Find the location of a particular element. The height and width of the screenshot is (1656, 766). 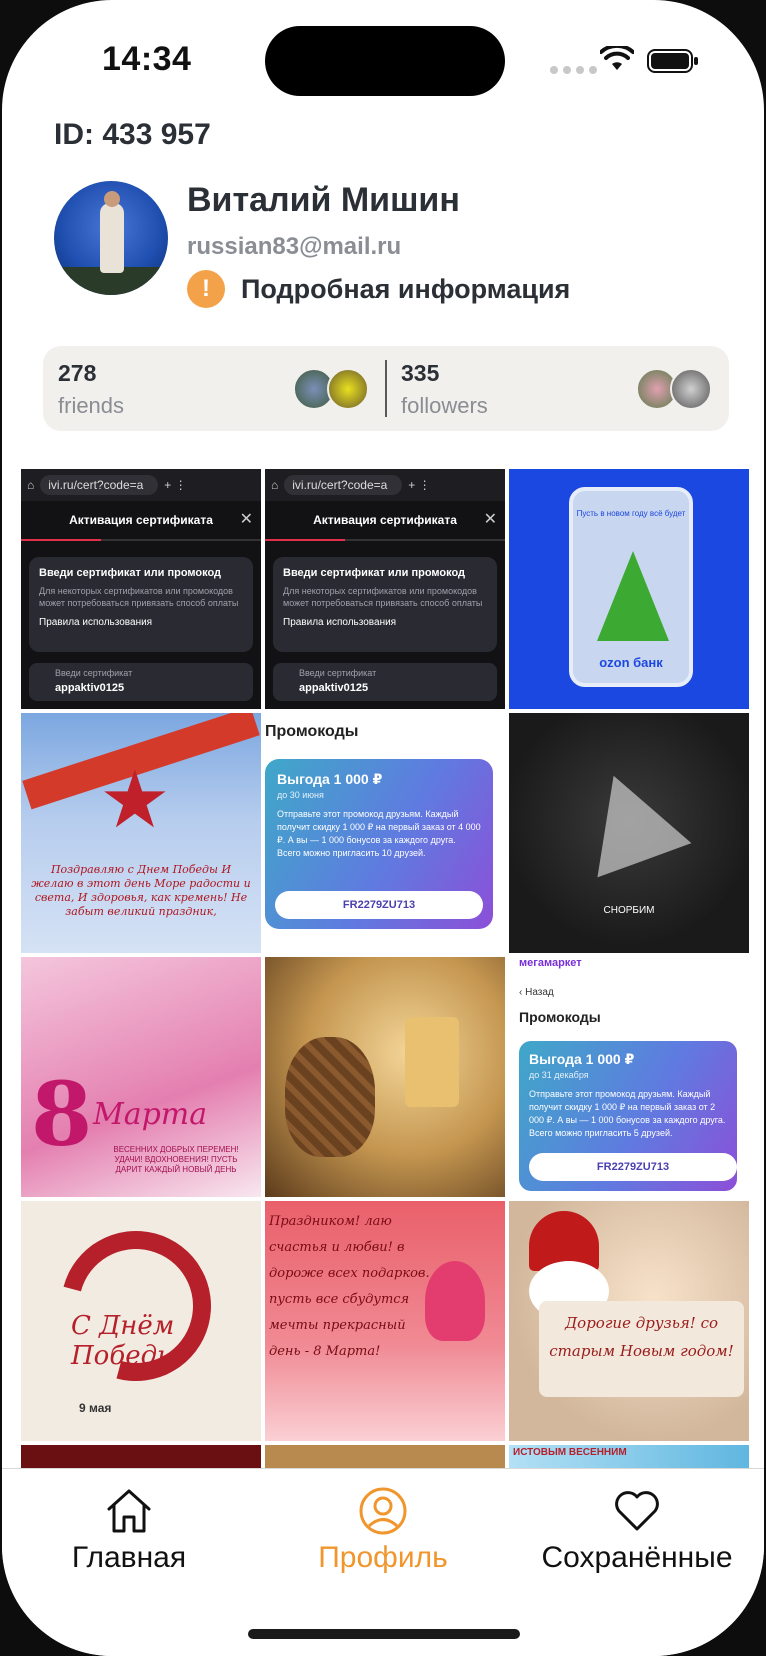

wifi-icon is located at coordinates (617, 58).